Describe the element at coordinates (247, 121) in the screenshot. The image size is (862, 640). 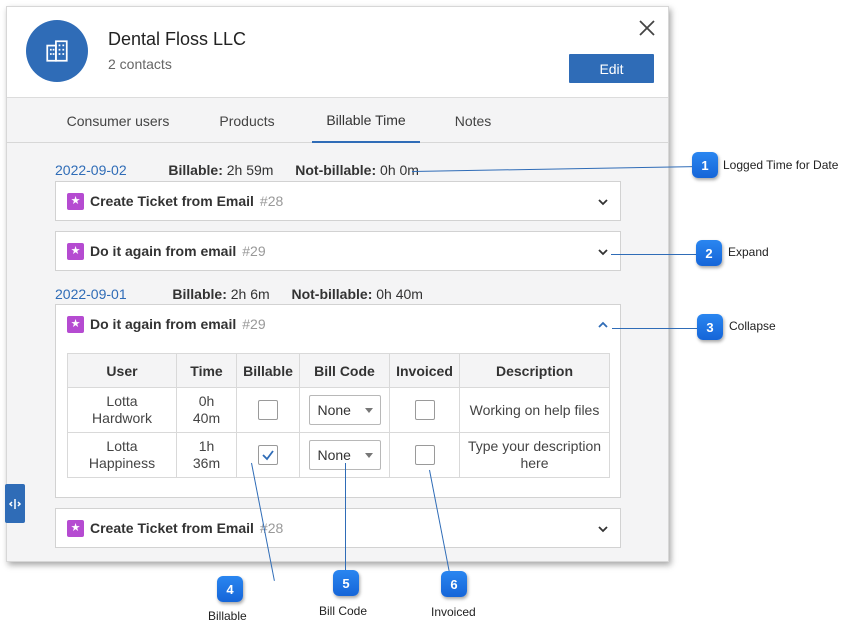
I see `tab-products: Products` at that location.